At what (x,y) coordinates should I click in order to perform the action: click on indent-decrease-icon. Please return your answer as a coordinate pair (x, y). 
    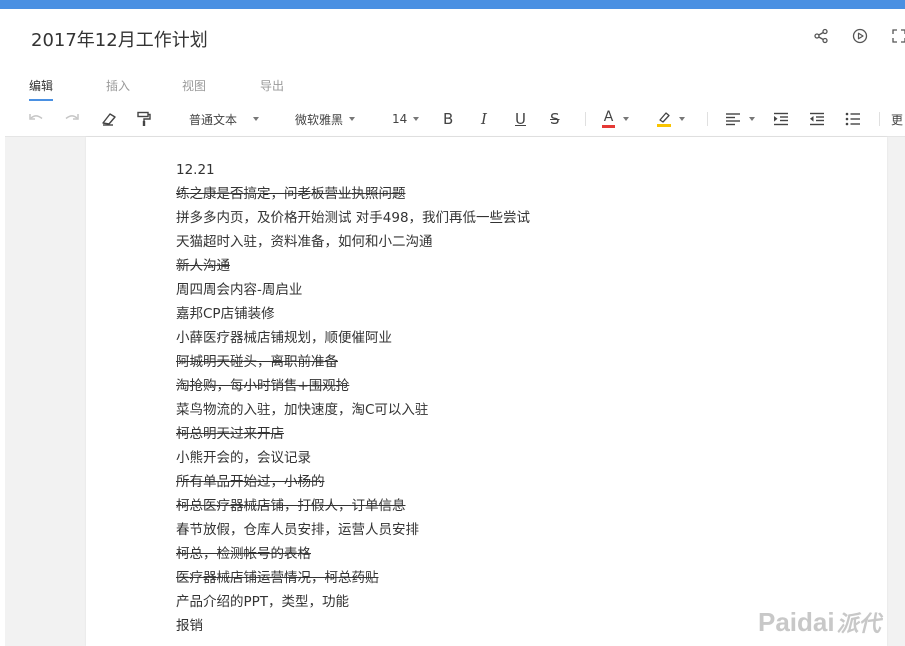
    Looking at the image, I should click on (817, 119).